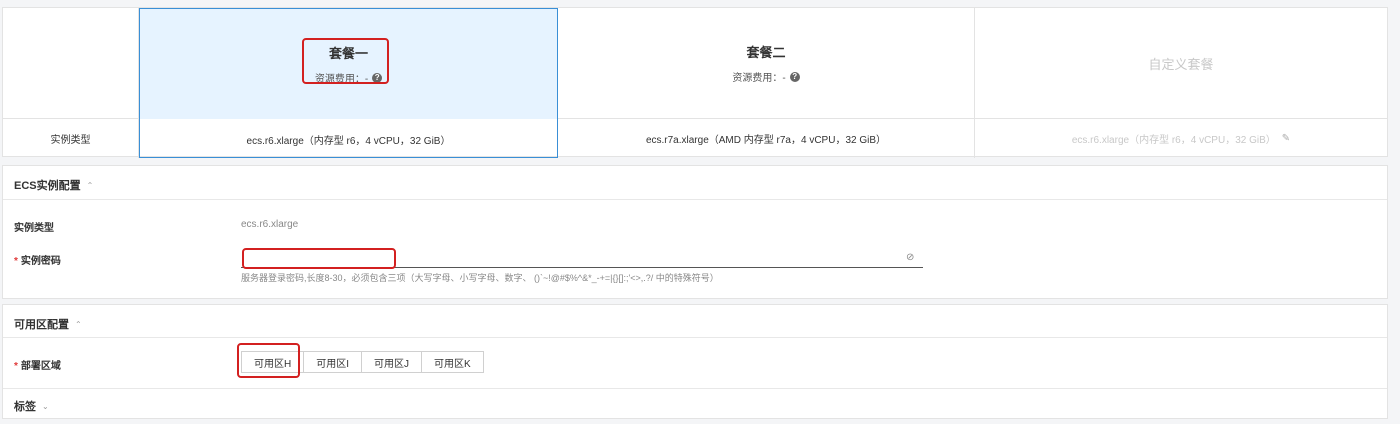  I want to click on edit-icon: ✎, so click(1286, 138).